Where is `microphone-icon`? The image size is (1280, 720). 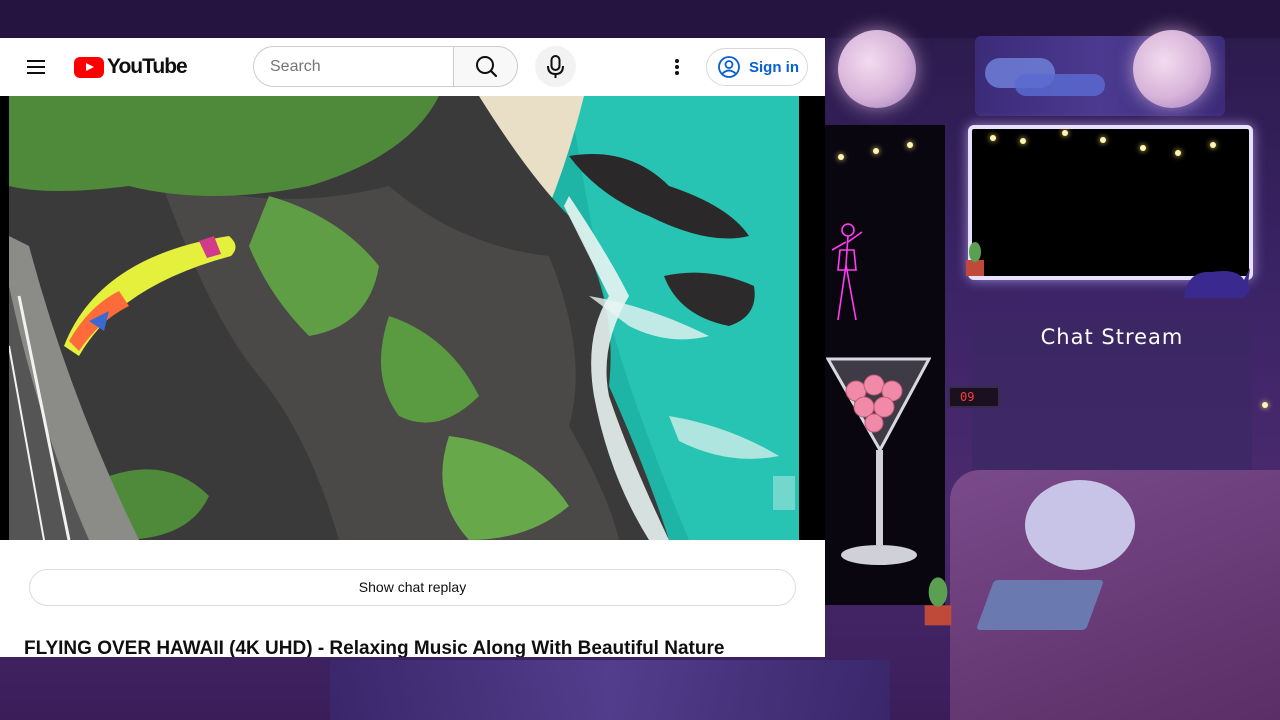
microphone-icon is located at coordinates (555, 66).